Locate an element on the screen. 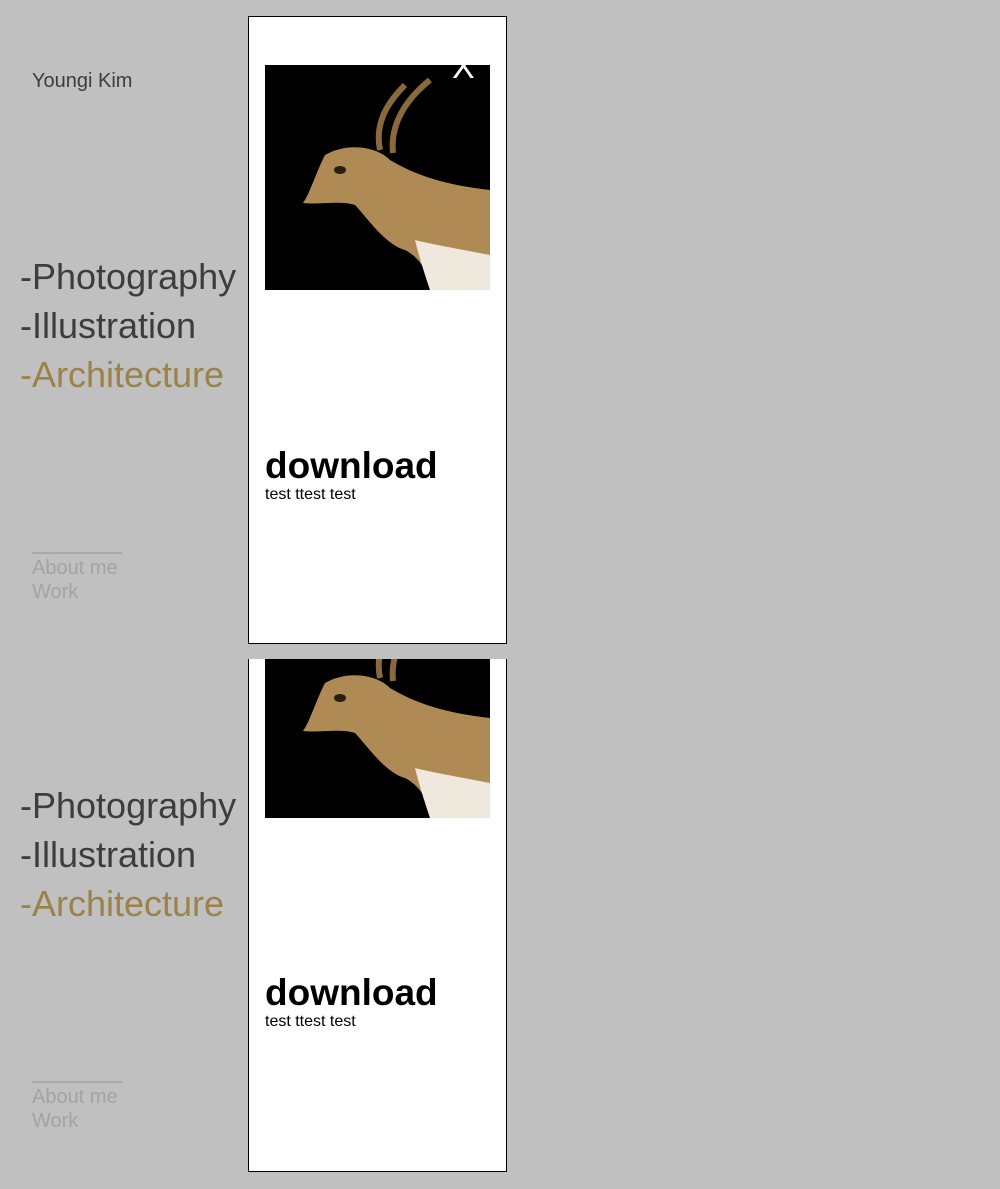 This screenshot has height=1189, width=1000. site-name: Youngi Kim is located at coordinates (82, 81).